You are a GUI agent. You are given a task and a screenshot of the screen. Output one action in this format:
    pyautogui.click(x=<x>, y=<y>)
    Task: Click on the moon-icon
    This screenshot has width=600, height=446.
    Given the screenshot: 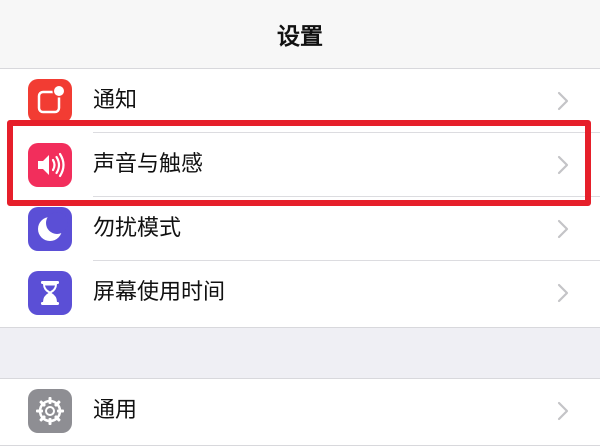 What is the action you would take?
    pyautogui.click(x=50, y=229)
    